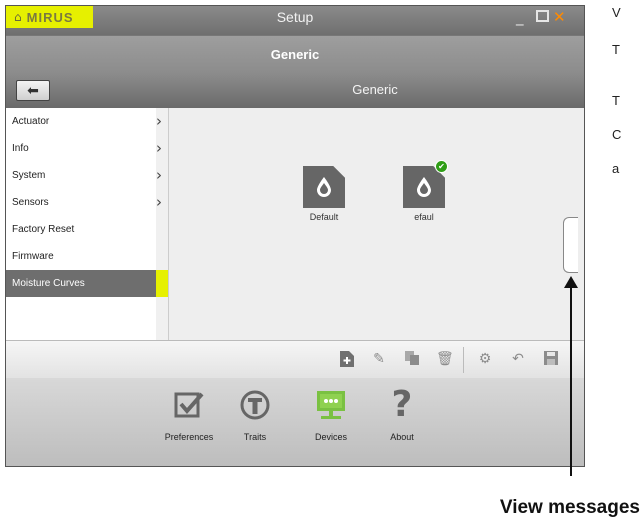 This screenshot has height=527, width=644. What do you see at coordinates (347, 359) in the screenshot?
I see `add-file-icon` at bounding box center [347, 359].